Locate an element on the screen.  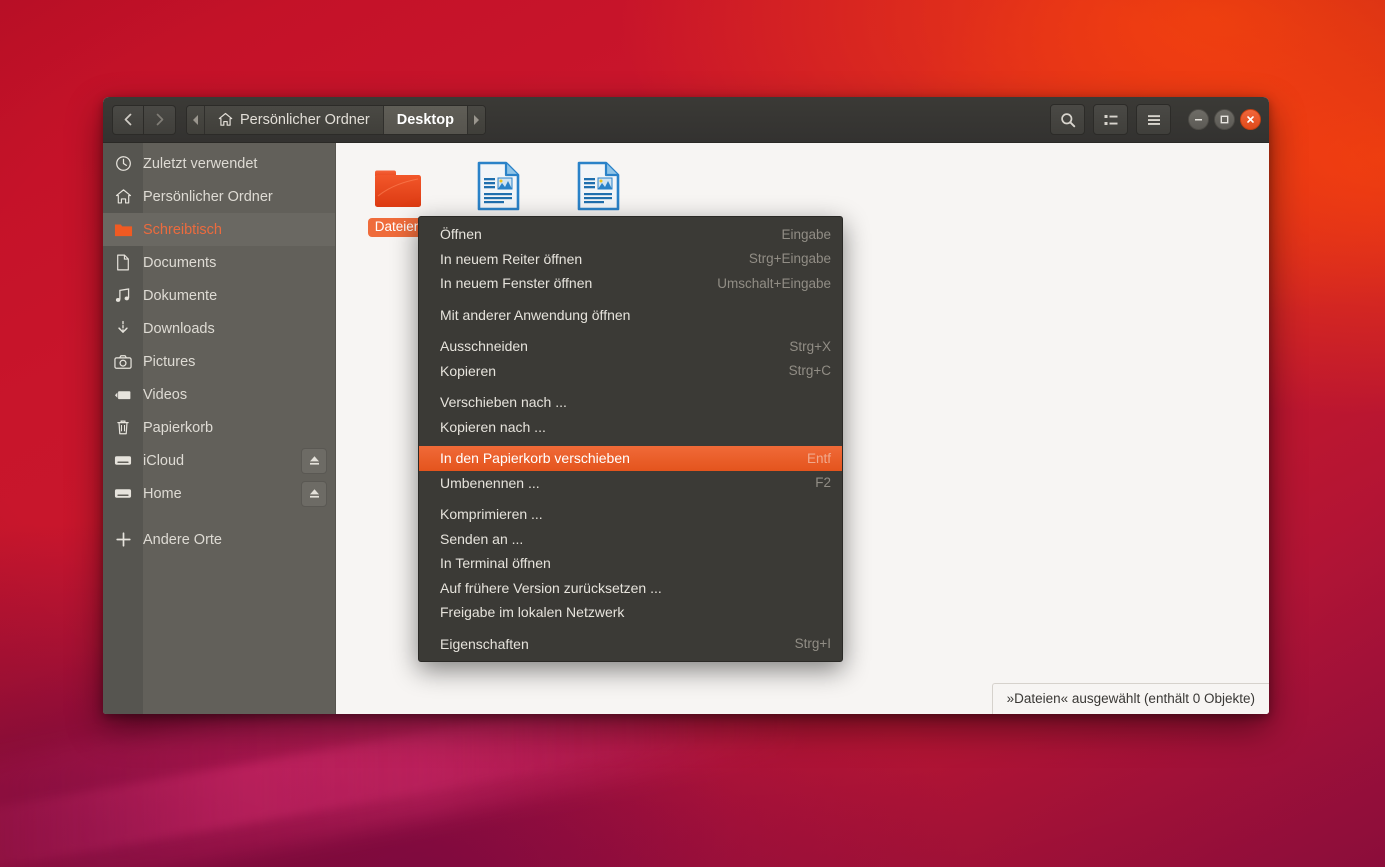
menu-item-label: Öffnen is located at coordinates (461, 234).